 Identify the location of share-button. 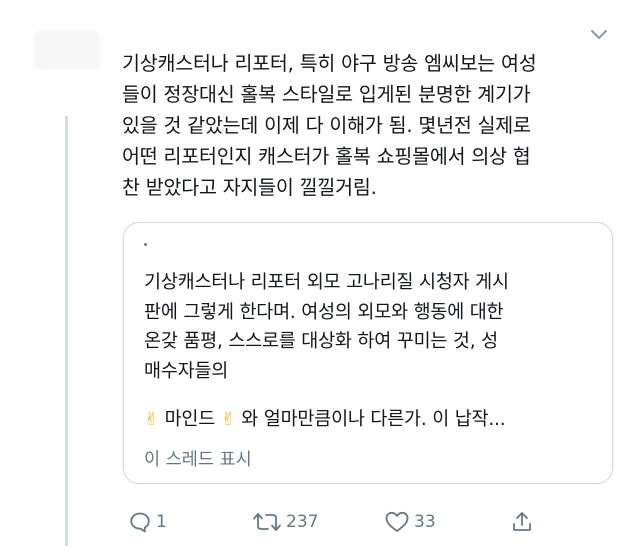
(522, 522).